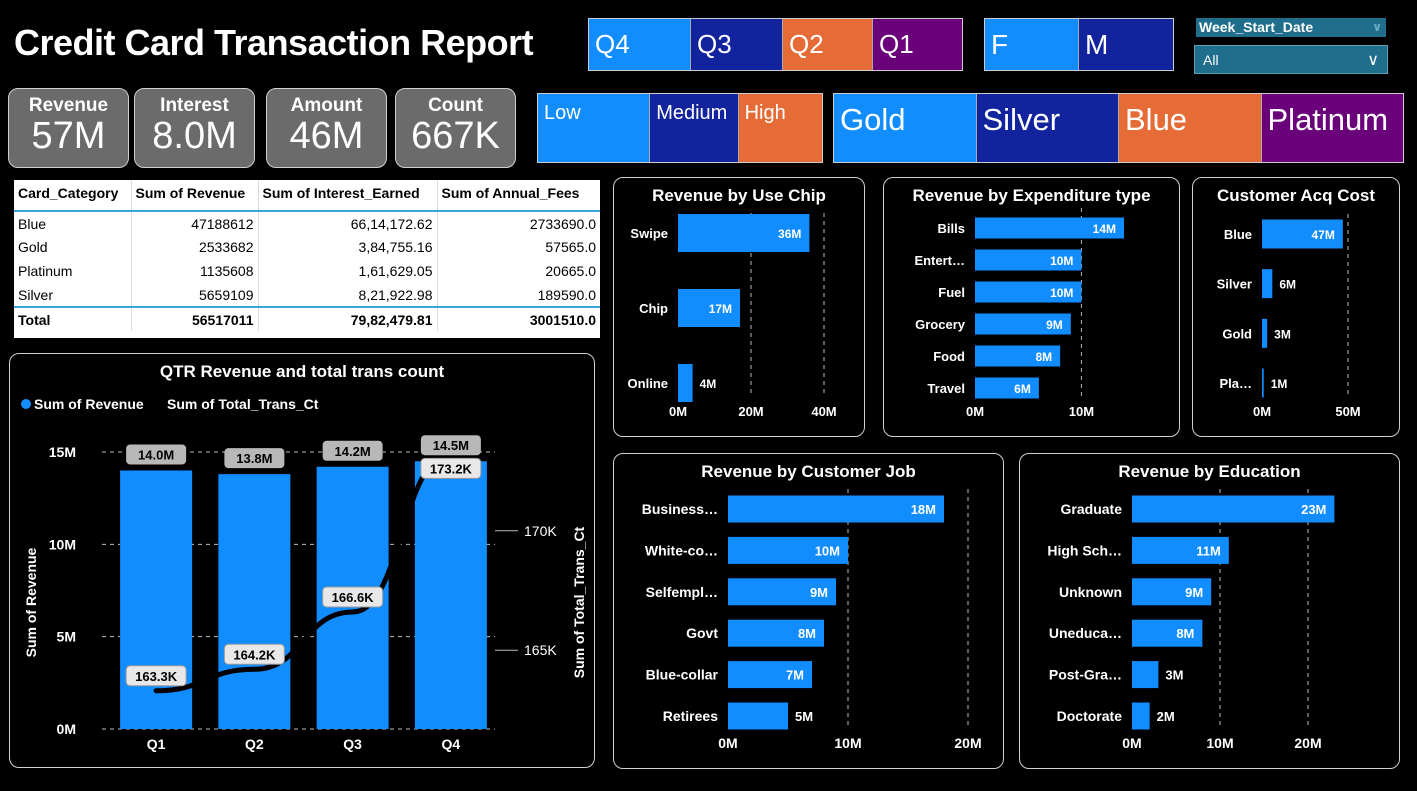 Image resolution: width=1417 pixels, height=791 pixels. I want to click on kpi-value: 667K, so click(455, 136).